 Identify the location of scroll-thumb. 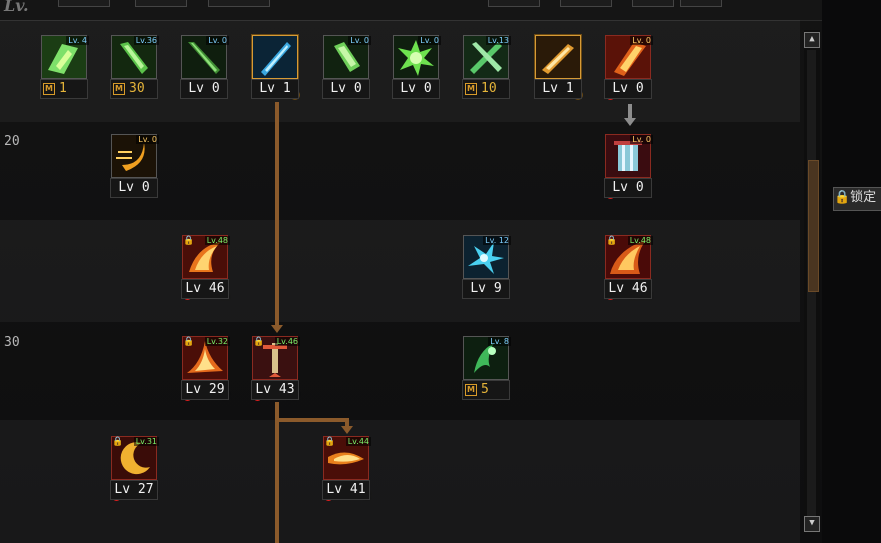
(813, 226).